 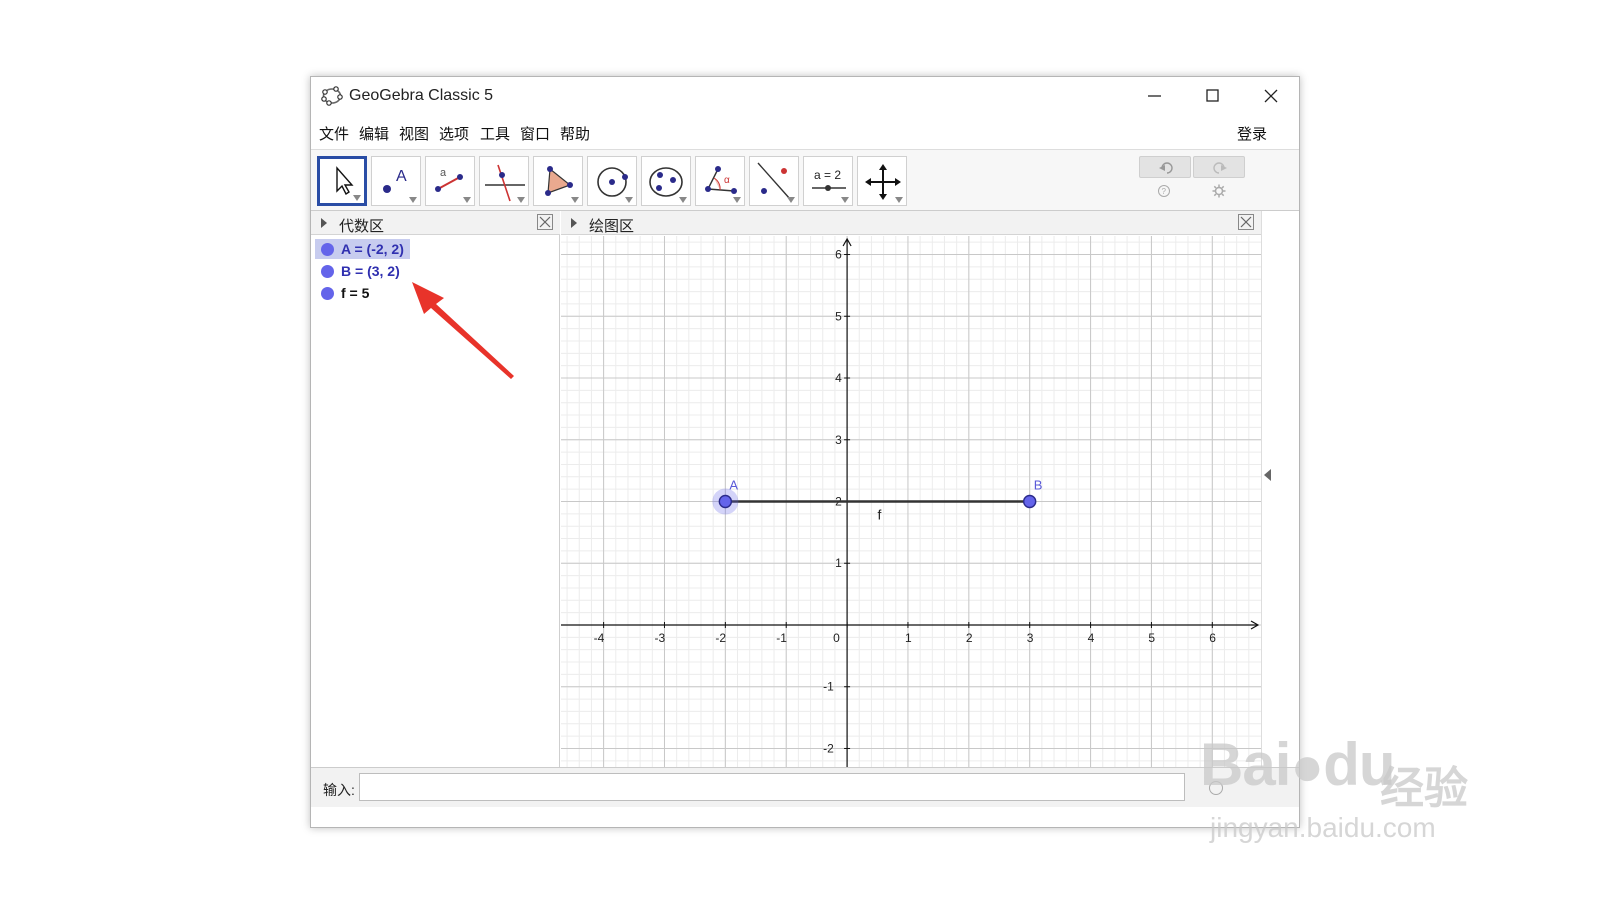 I want to click on menu-help: 帮助, so click(x=575, y=133).